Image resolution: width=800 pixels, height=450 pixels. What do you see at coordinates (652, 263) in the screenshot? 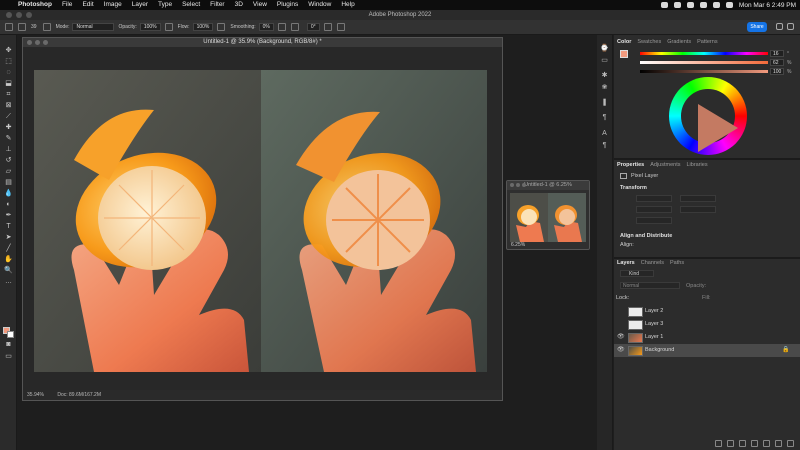
I see `tab-channels: Channels` at bounding box center [652, 263].